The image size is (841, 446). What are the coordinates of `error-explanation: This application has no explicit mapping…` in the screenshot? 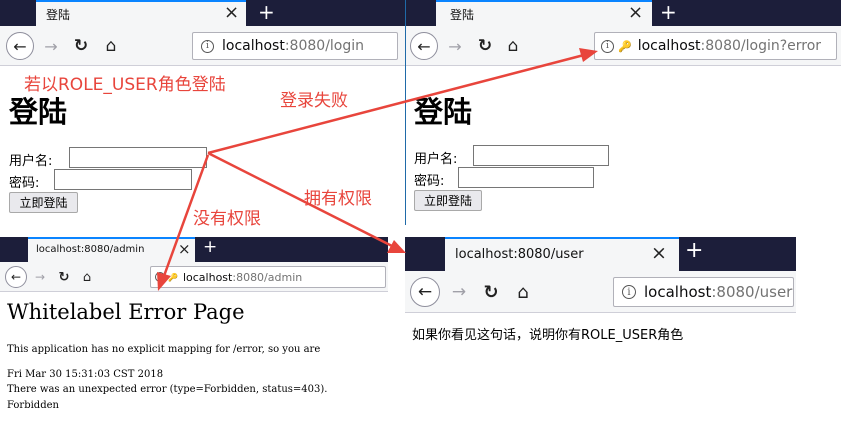 It's located at (164, 349).